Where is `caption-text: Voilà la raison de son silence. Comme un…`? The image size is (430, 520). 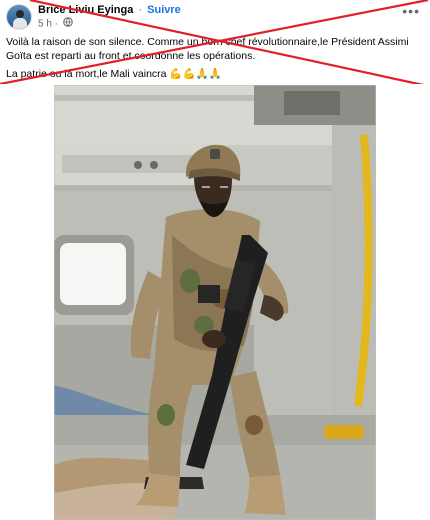
caption-text: Voilà la raison de son silence. Comme un… is located at coordinates (207, 49).